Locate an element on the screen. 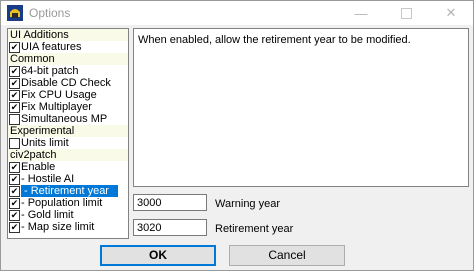 The image size is (474, 271). option-label: Simultaneous MP is located at coordinates (64, 119).